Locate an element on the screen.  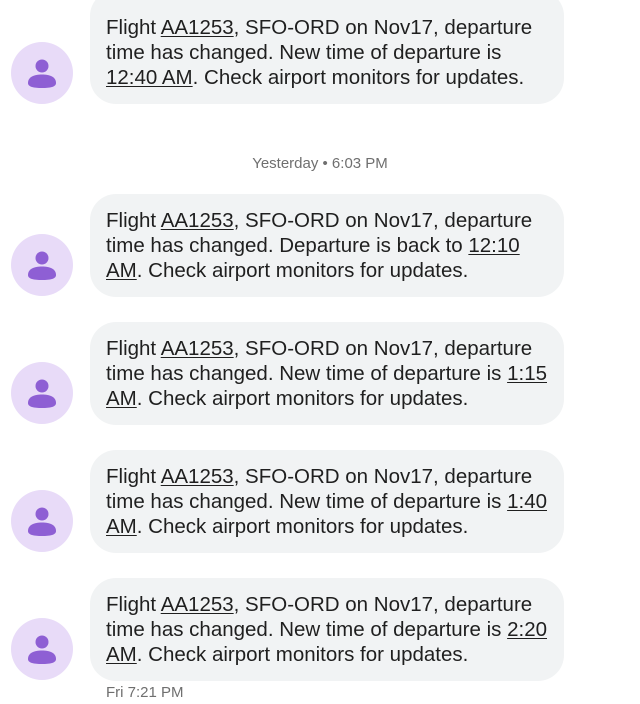
message-timestamp: Fri 7:21 PM is located at coordinates (145, 692).